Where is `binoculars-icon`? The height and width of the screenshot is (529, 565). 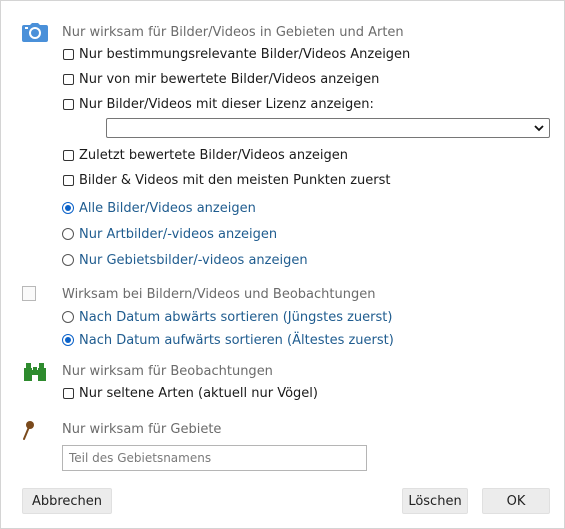
binoculars-icon is located at coordinates (35, 374).